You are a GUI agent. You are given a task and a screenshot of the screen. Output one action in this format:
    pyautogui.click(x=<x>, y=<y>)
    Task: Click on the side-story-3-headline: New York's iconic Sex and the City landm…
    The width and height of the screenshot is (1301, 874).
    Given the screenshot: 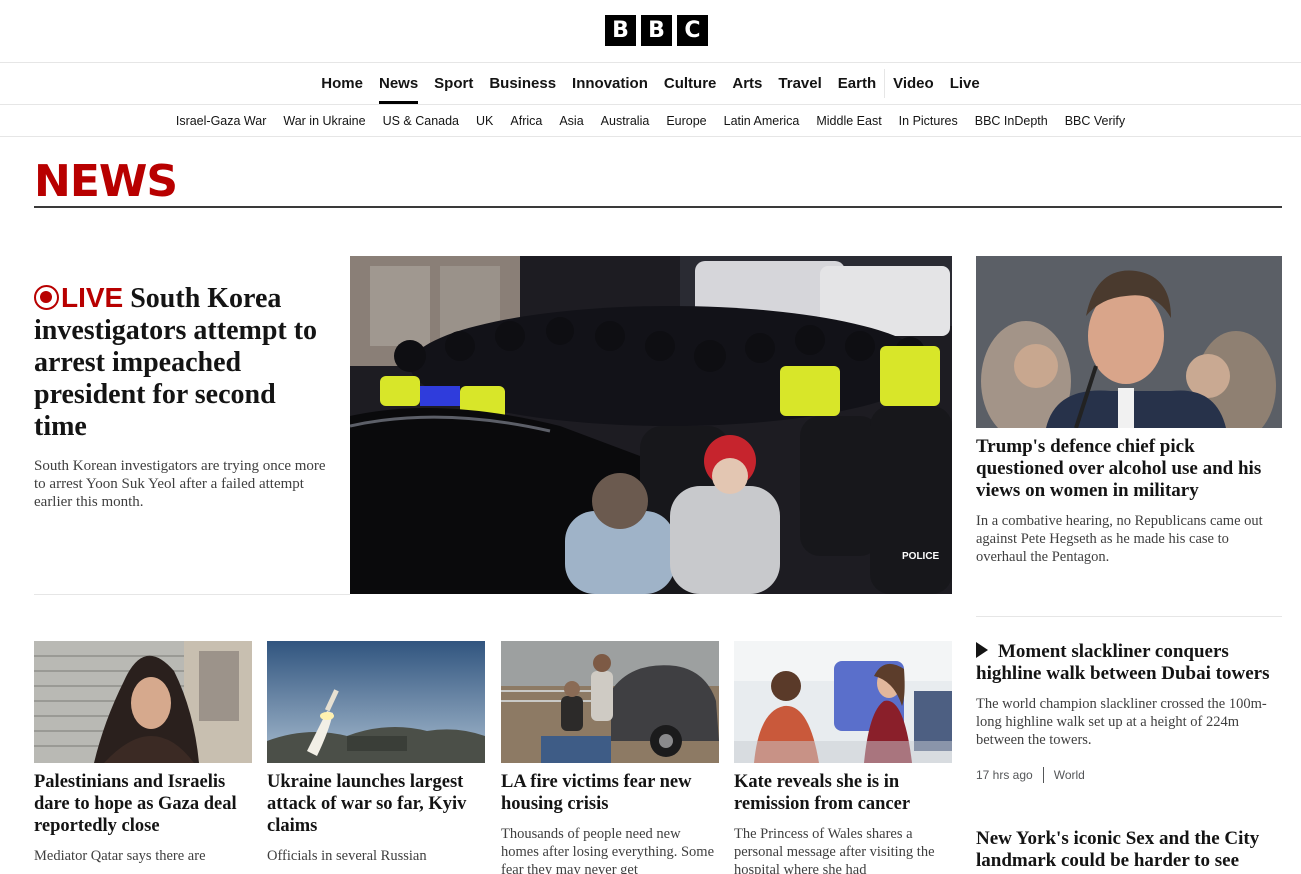 What is the action you would take?
    pyautogui.click(x=1129, y=850)
    